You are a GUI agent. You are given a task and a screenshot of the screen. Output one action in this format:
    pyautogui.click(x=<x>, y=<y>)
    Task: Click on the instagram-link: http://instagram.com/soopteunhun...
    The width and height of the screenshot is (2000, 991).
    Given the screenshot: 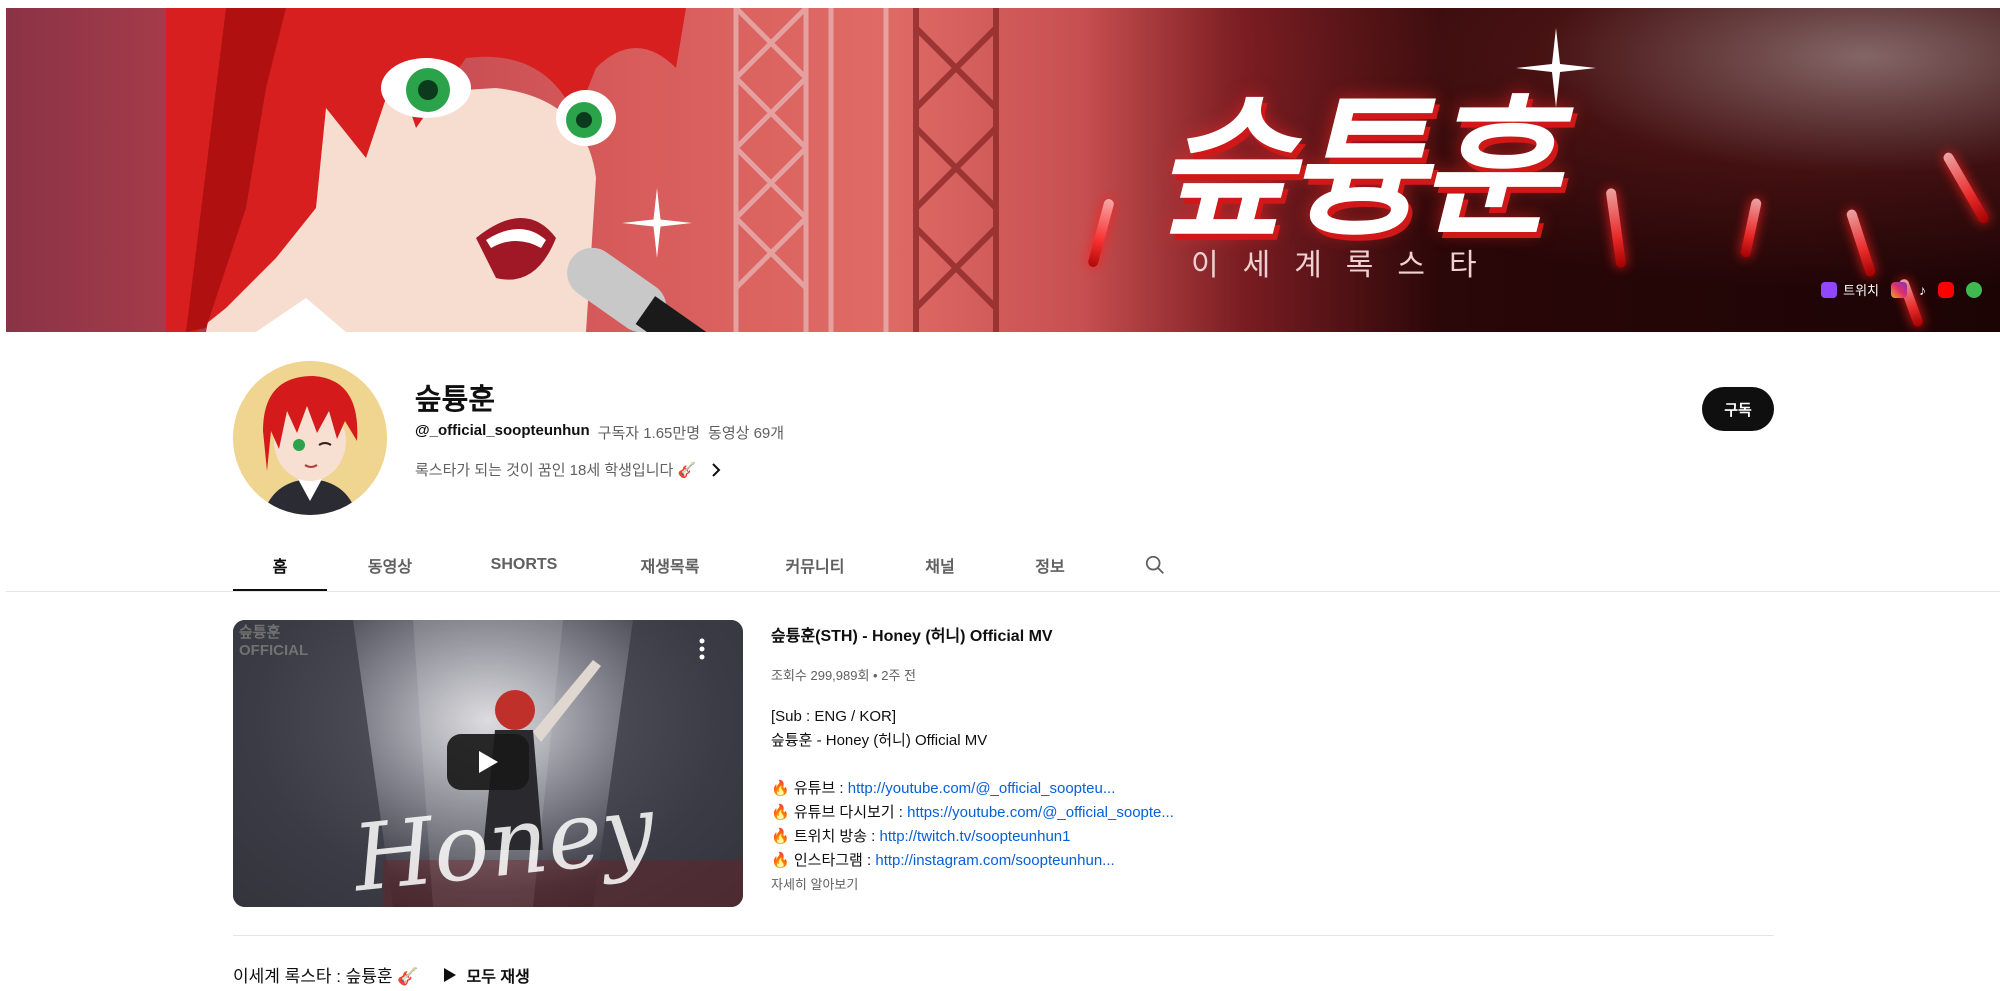 What is the action you would take?
    pyautogui.click(x=994, y=860)
    